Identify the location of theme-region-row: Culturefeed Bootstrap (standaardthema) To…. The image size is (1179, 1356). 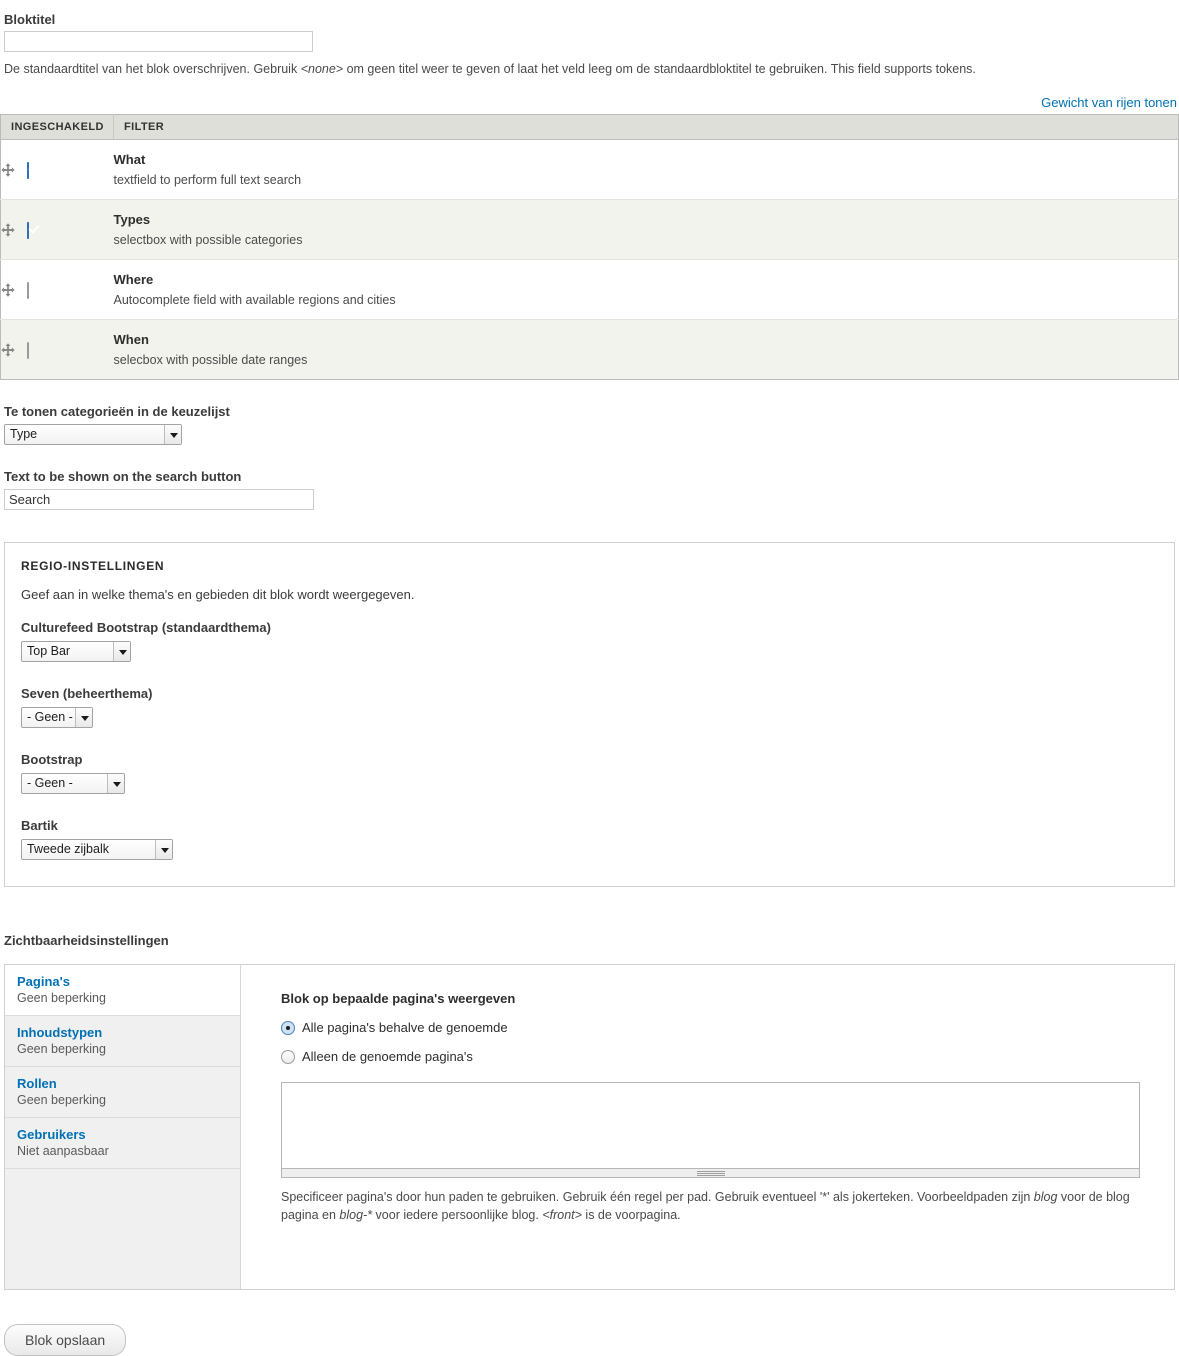
(589, 641).